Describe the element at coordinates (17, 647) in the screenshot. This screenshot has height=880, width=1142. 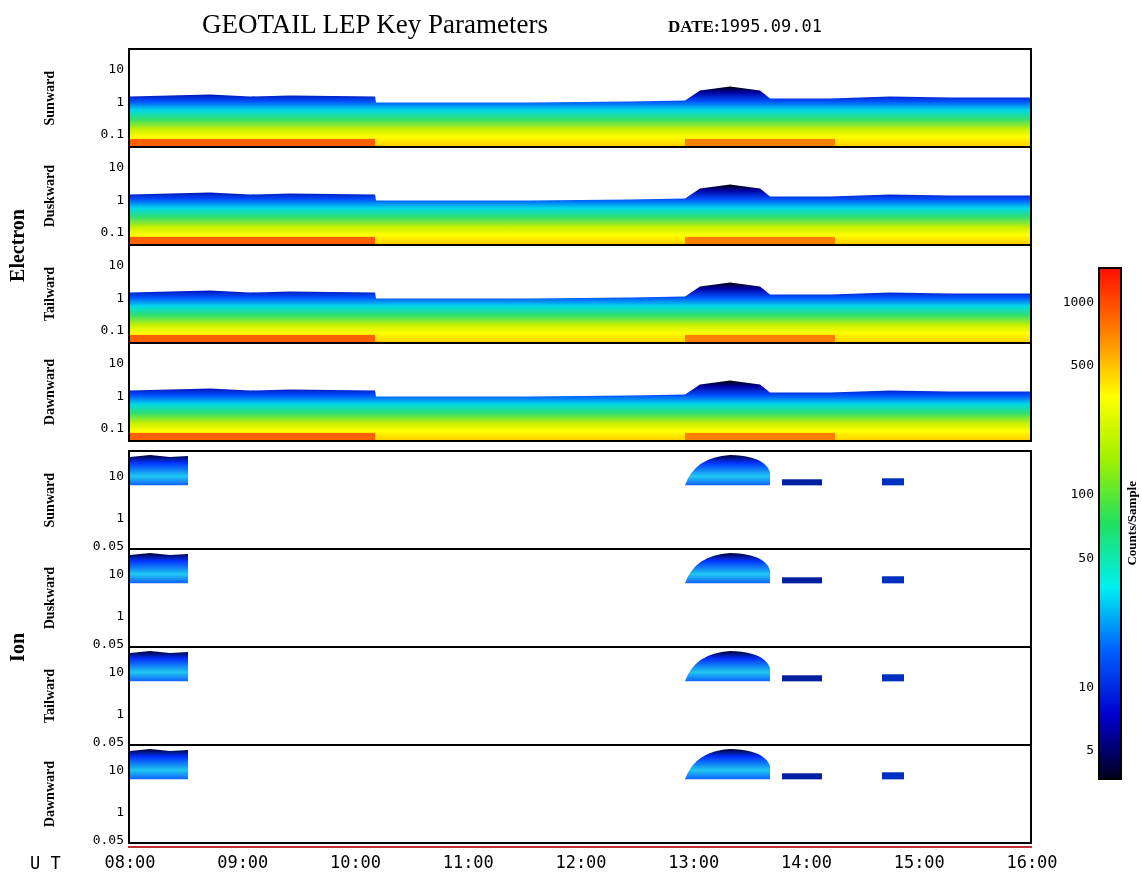
I see `group-label: Ion` at that location.